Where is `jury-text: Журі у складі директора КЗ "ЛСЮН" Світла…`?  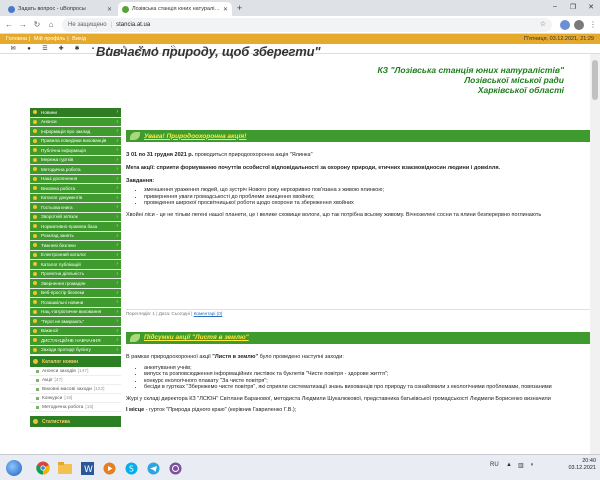
jury-text: Журі у складі директора КЗ "ЛСЮН" Світла… is located at coordinates (338, 398).